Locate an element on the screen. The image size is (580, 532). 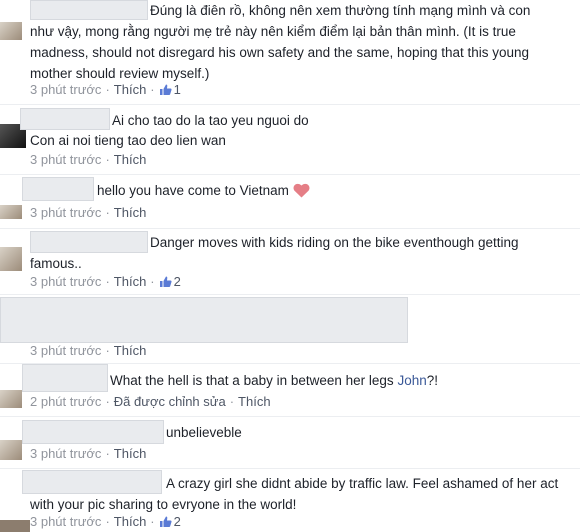
heart-icon is located at coordinates (301, 190).